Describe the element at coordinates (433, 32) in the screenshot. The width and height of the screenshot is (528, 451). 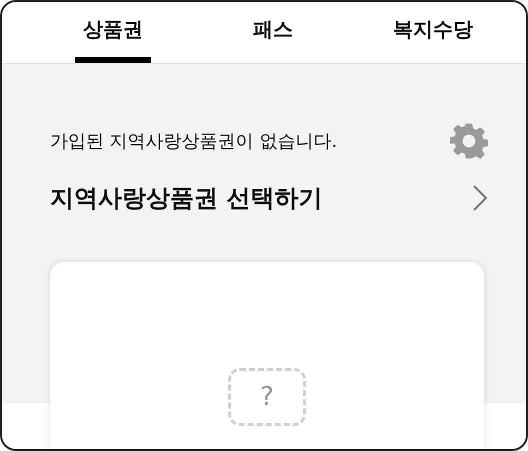
I see `tab: 복지수당` at that location.